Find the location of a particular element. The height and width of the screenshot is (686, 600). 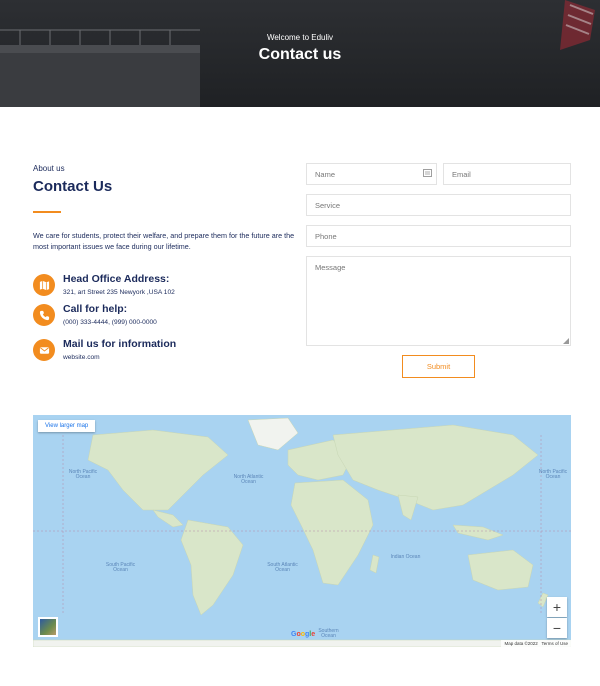

contact-title: Head Office Address: is located at coordinates (116, 279).